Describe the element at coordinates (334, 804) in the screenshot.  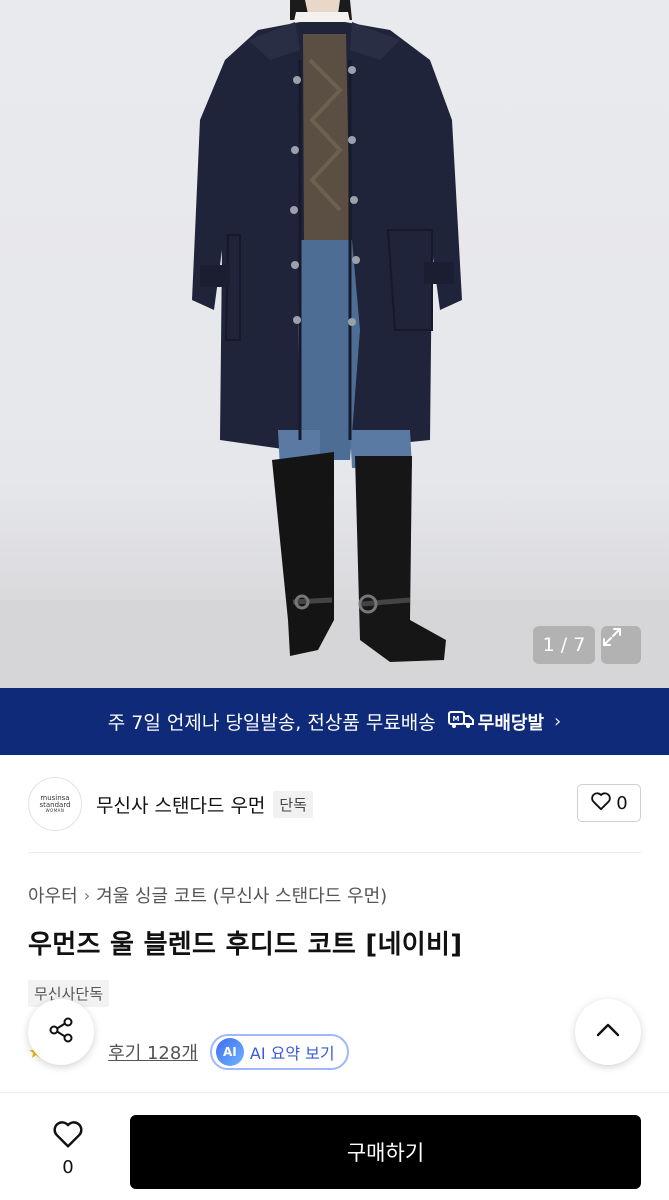
I see `brand-row: musinsa standard WOMAN 무신사 스탠다드 우먼 단독 0` at that location.